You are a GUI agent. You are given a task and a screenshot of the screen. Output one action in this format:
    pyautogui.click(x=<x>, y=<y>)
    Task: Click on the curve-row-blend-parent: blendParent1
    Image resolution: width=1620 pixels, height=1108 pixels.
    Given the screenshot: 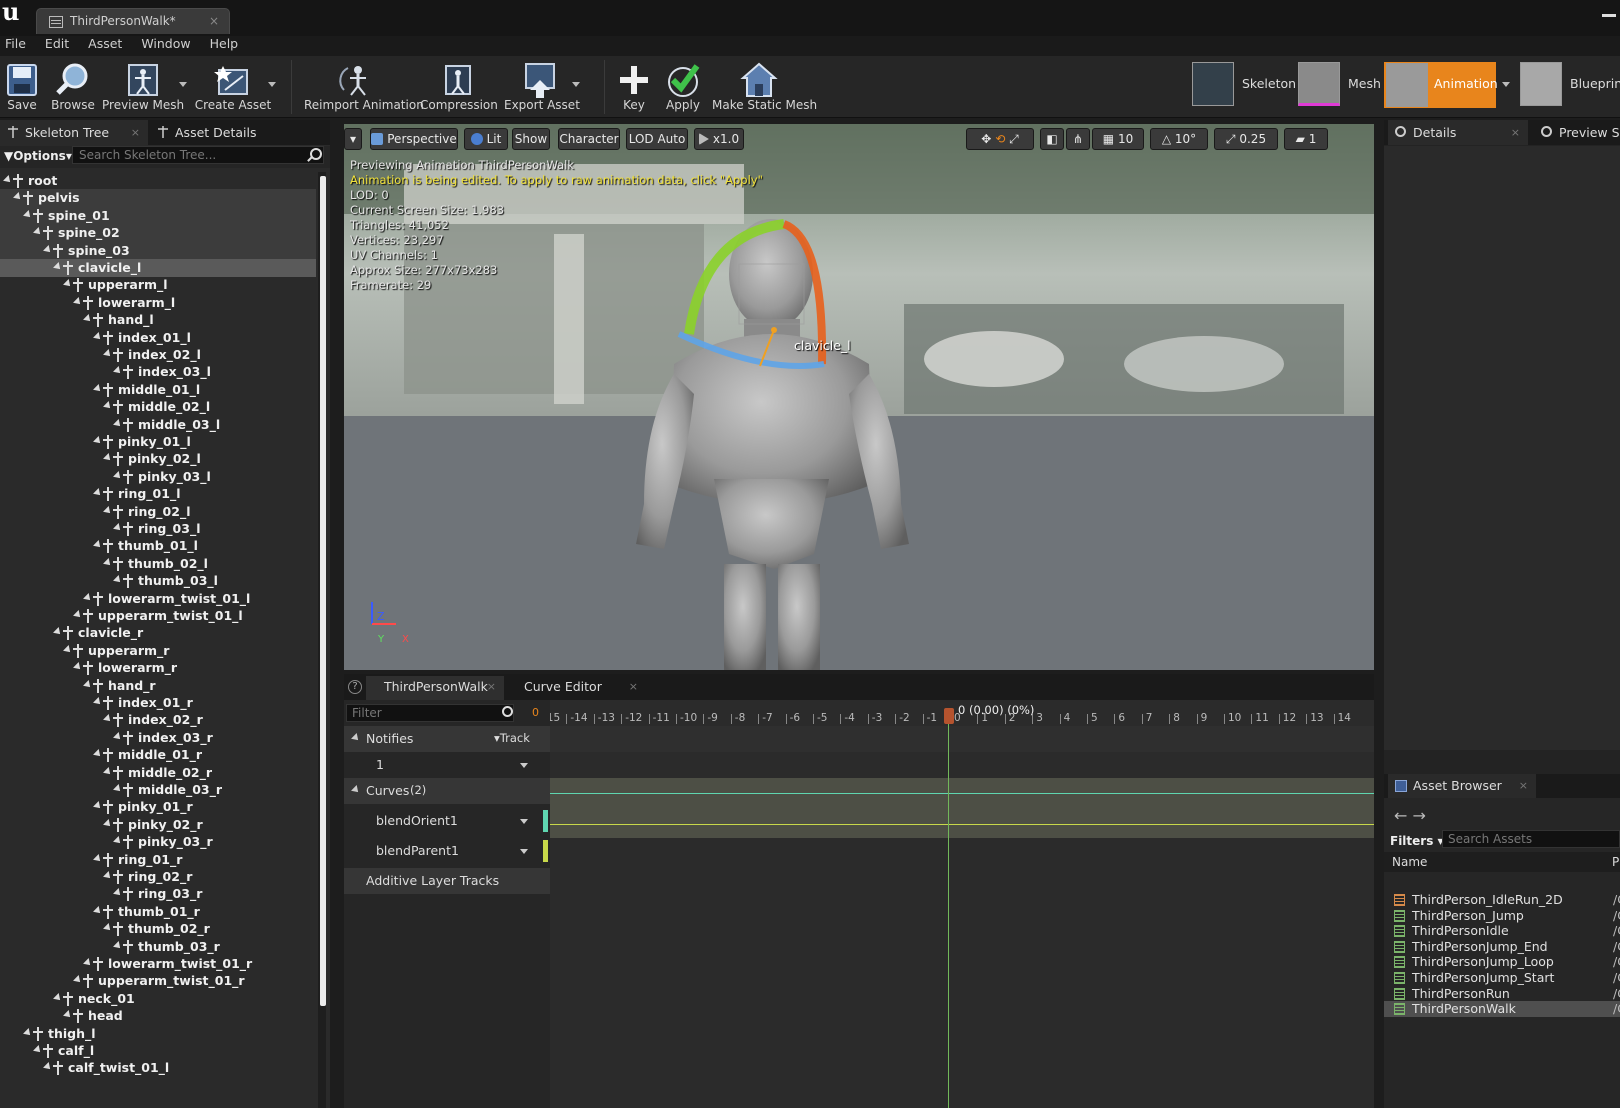 What is the action you would take?
    pyautogui.click(x=447, y=851)
    